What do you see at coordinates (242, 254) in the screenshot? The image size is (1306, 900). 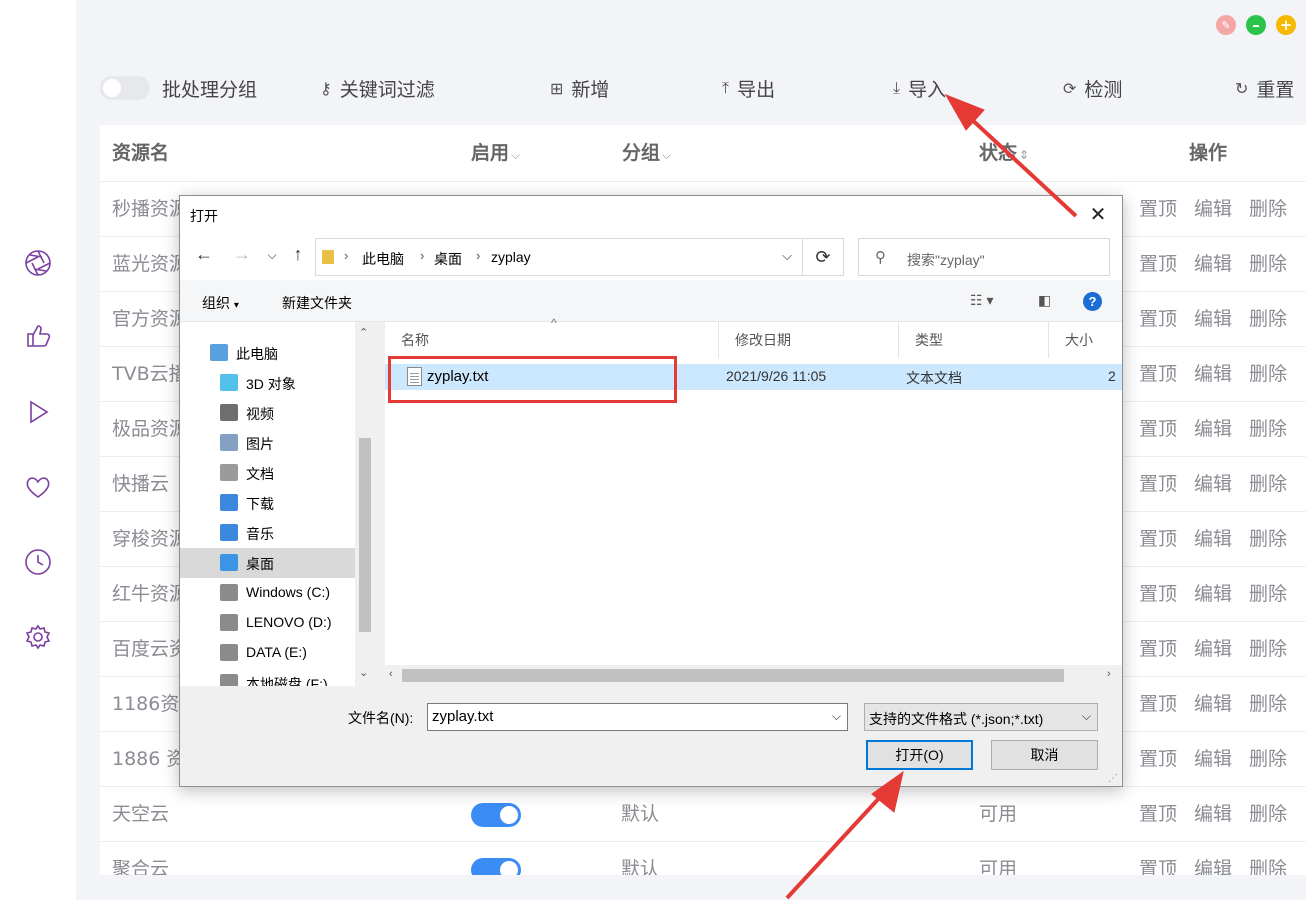 I see `forward-arrow-icon: →` at bounding box center [242, 254].